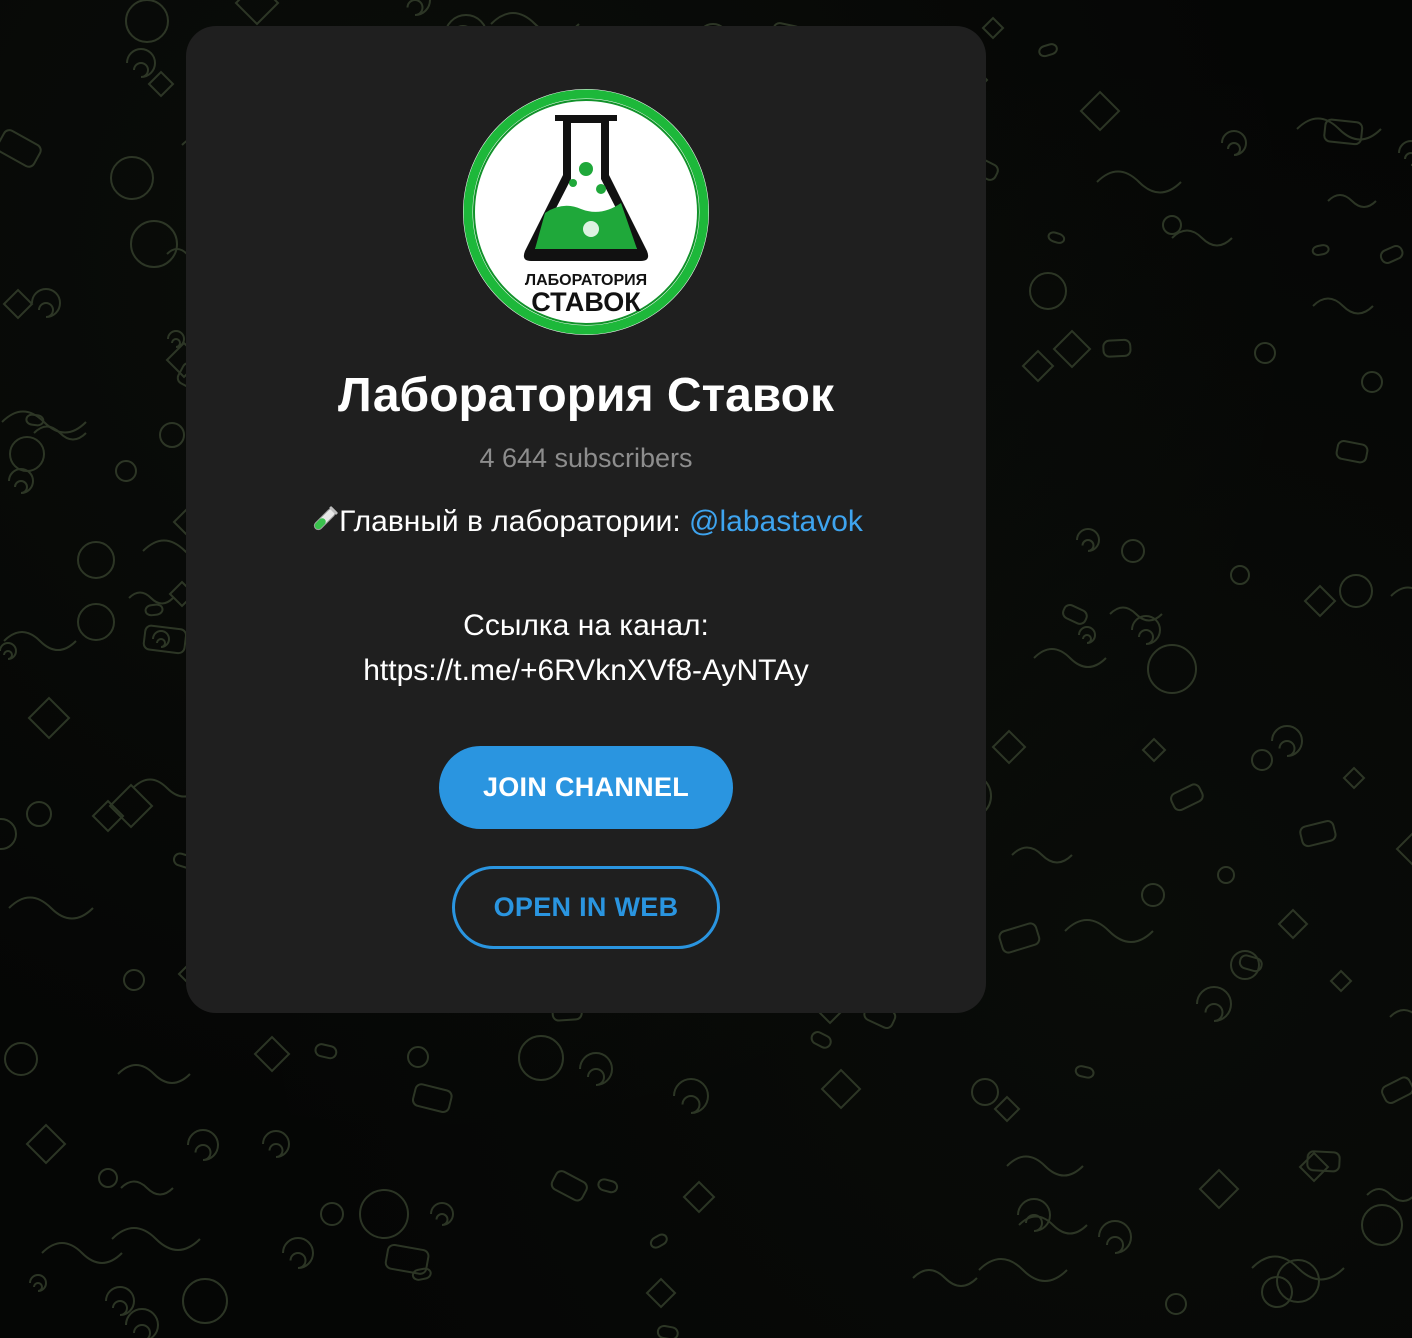 The width and height of the screenshot is (1412, 1338). I want to click on channel-avatar: ЛАБОРАТОРИЯ СТАВОК, so click(586, 212).